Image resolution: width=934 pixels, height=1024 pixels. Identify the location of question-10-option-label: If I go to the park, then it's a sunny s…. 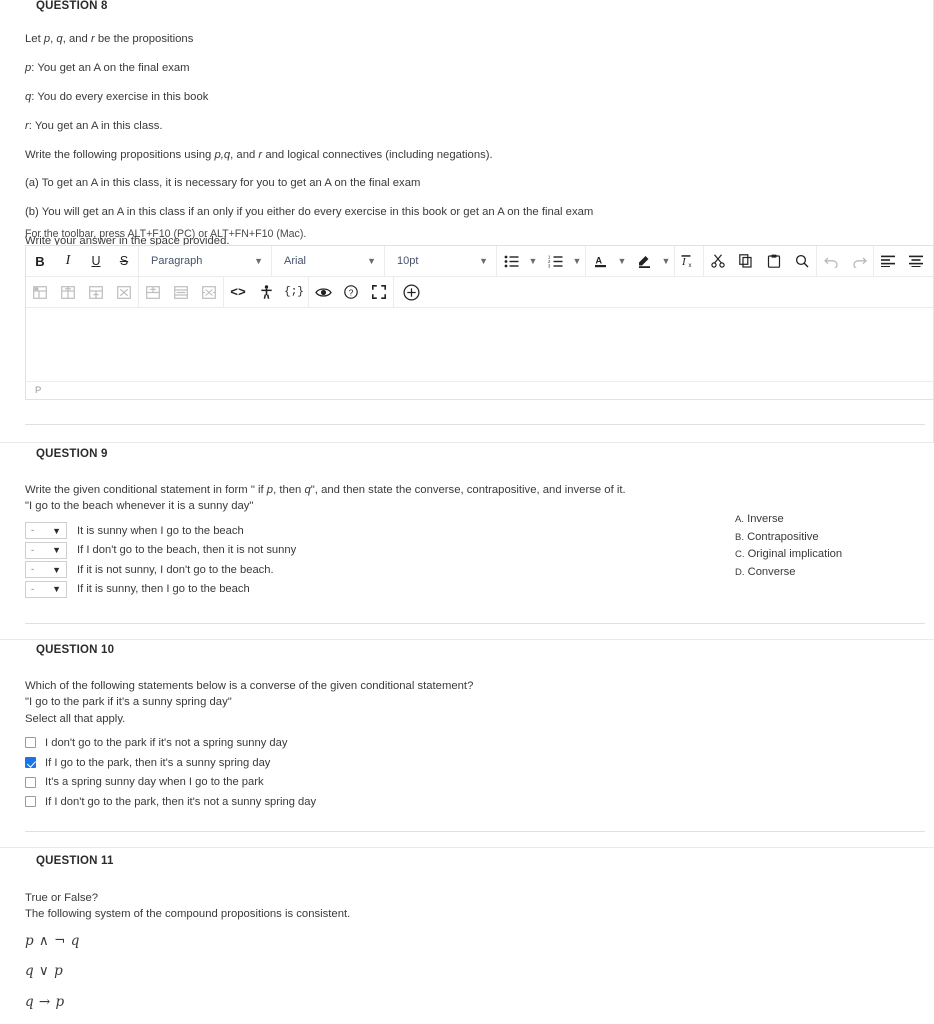
(158, 762).